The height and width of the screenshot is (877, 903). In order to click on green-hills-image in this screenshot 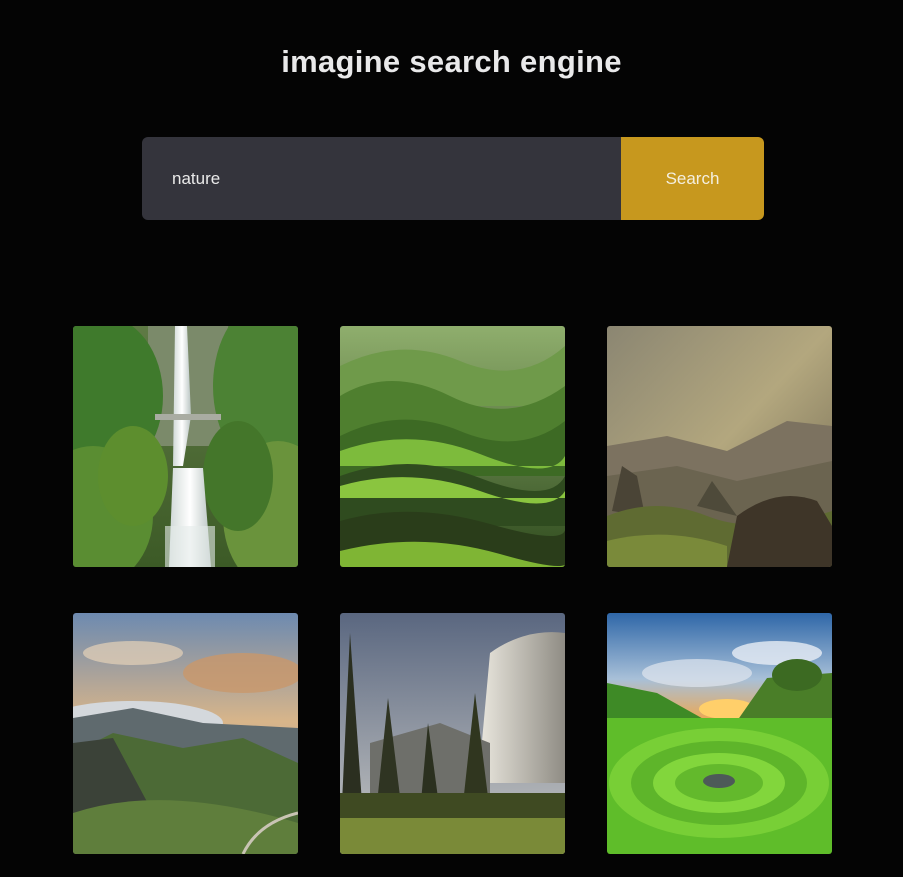, I will do `click(452, 446)`.